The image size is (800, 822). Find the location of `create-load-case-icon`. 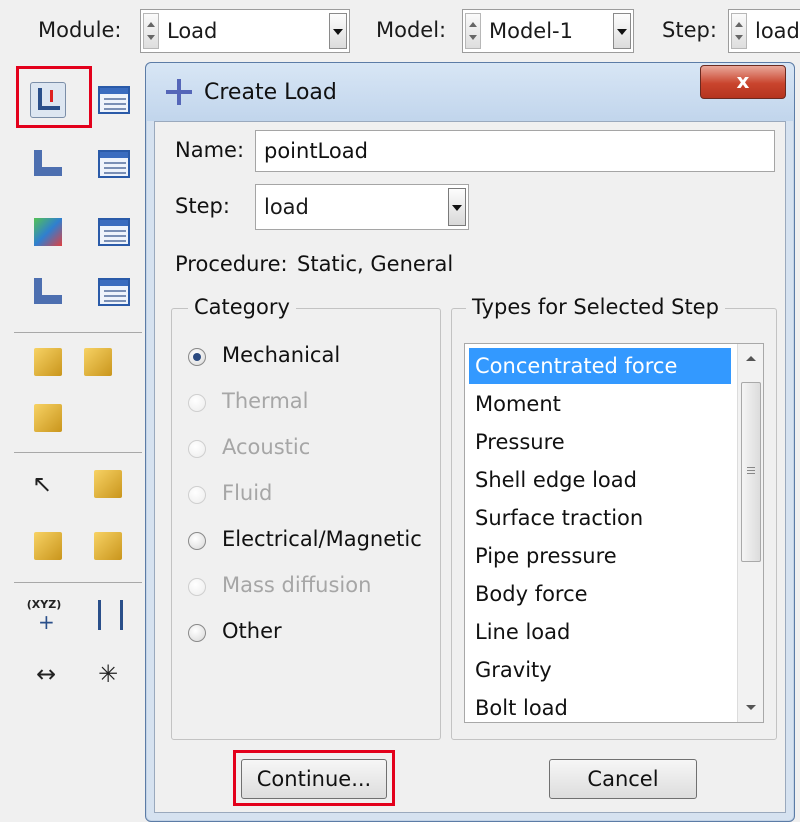

create-load-case-icon is located at coordinates (48, 292).